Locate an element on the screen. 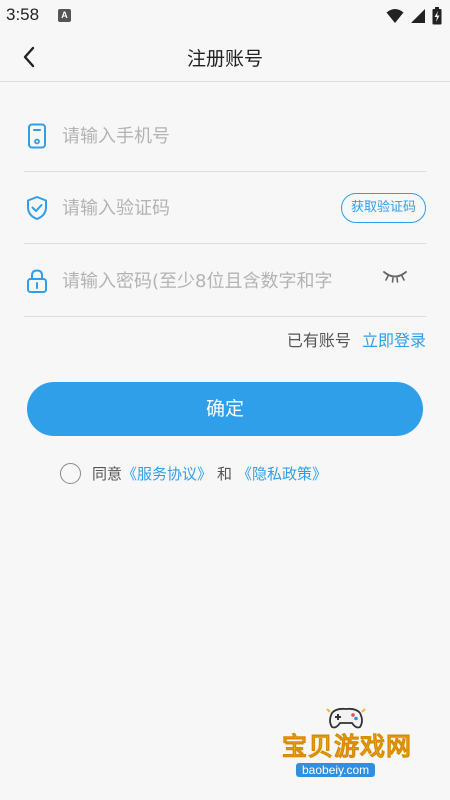 This screenshot has width=450, height=800. code-input is located at coordinates (189, 208).